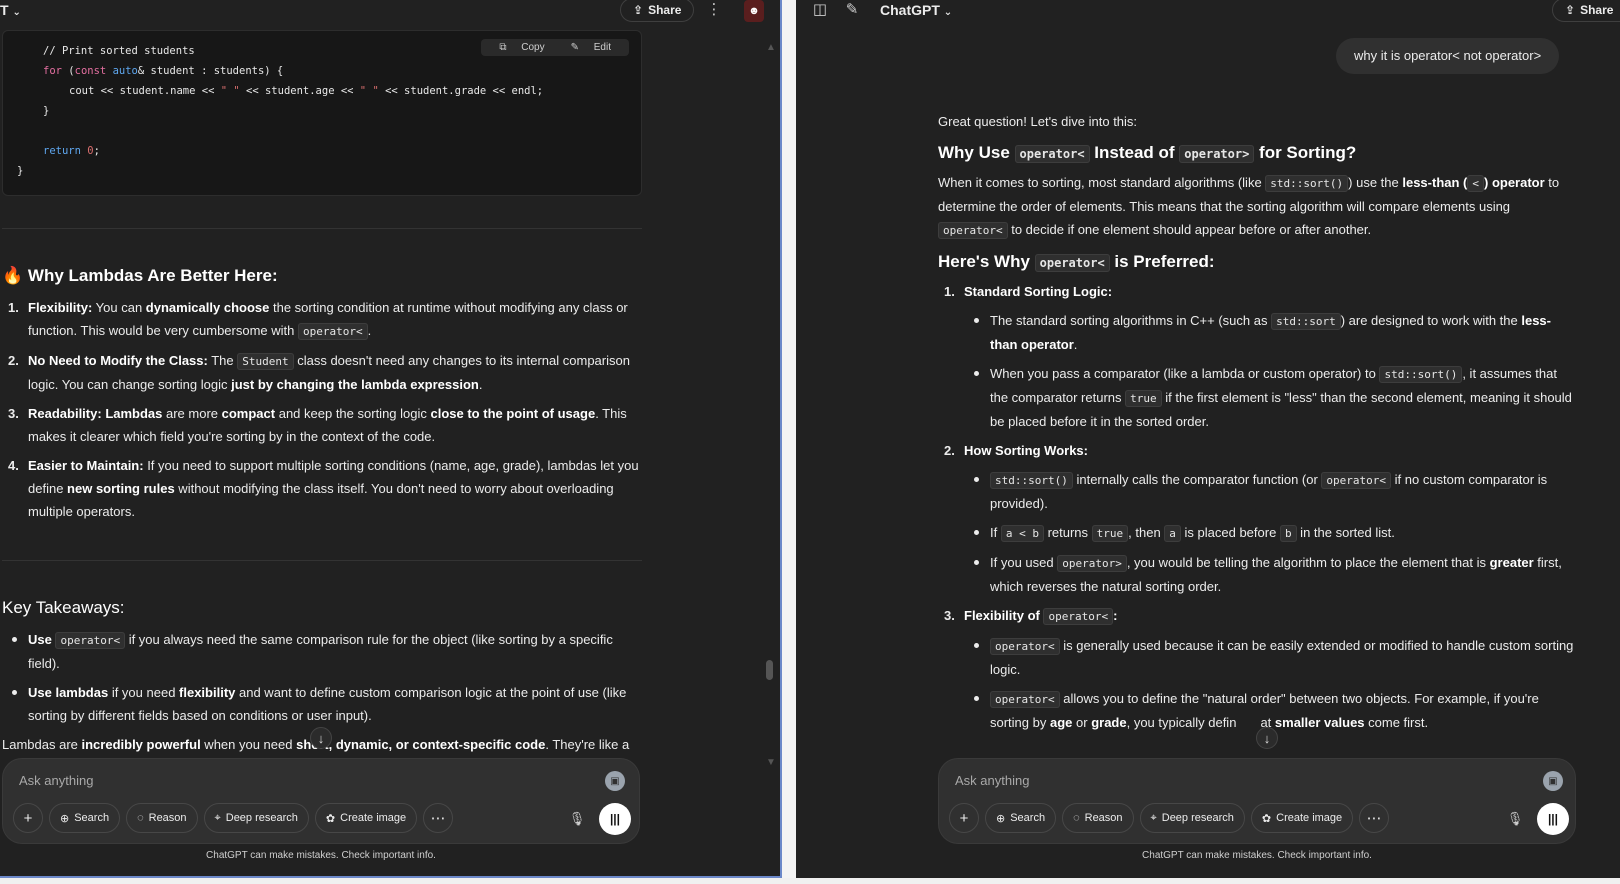  Describe the element at coordinates (1076, 262) in the screenshot. I see `response-subheading: Here's Why operator< is Preferred:` at that location.